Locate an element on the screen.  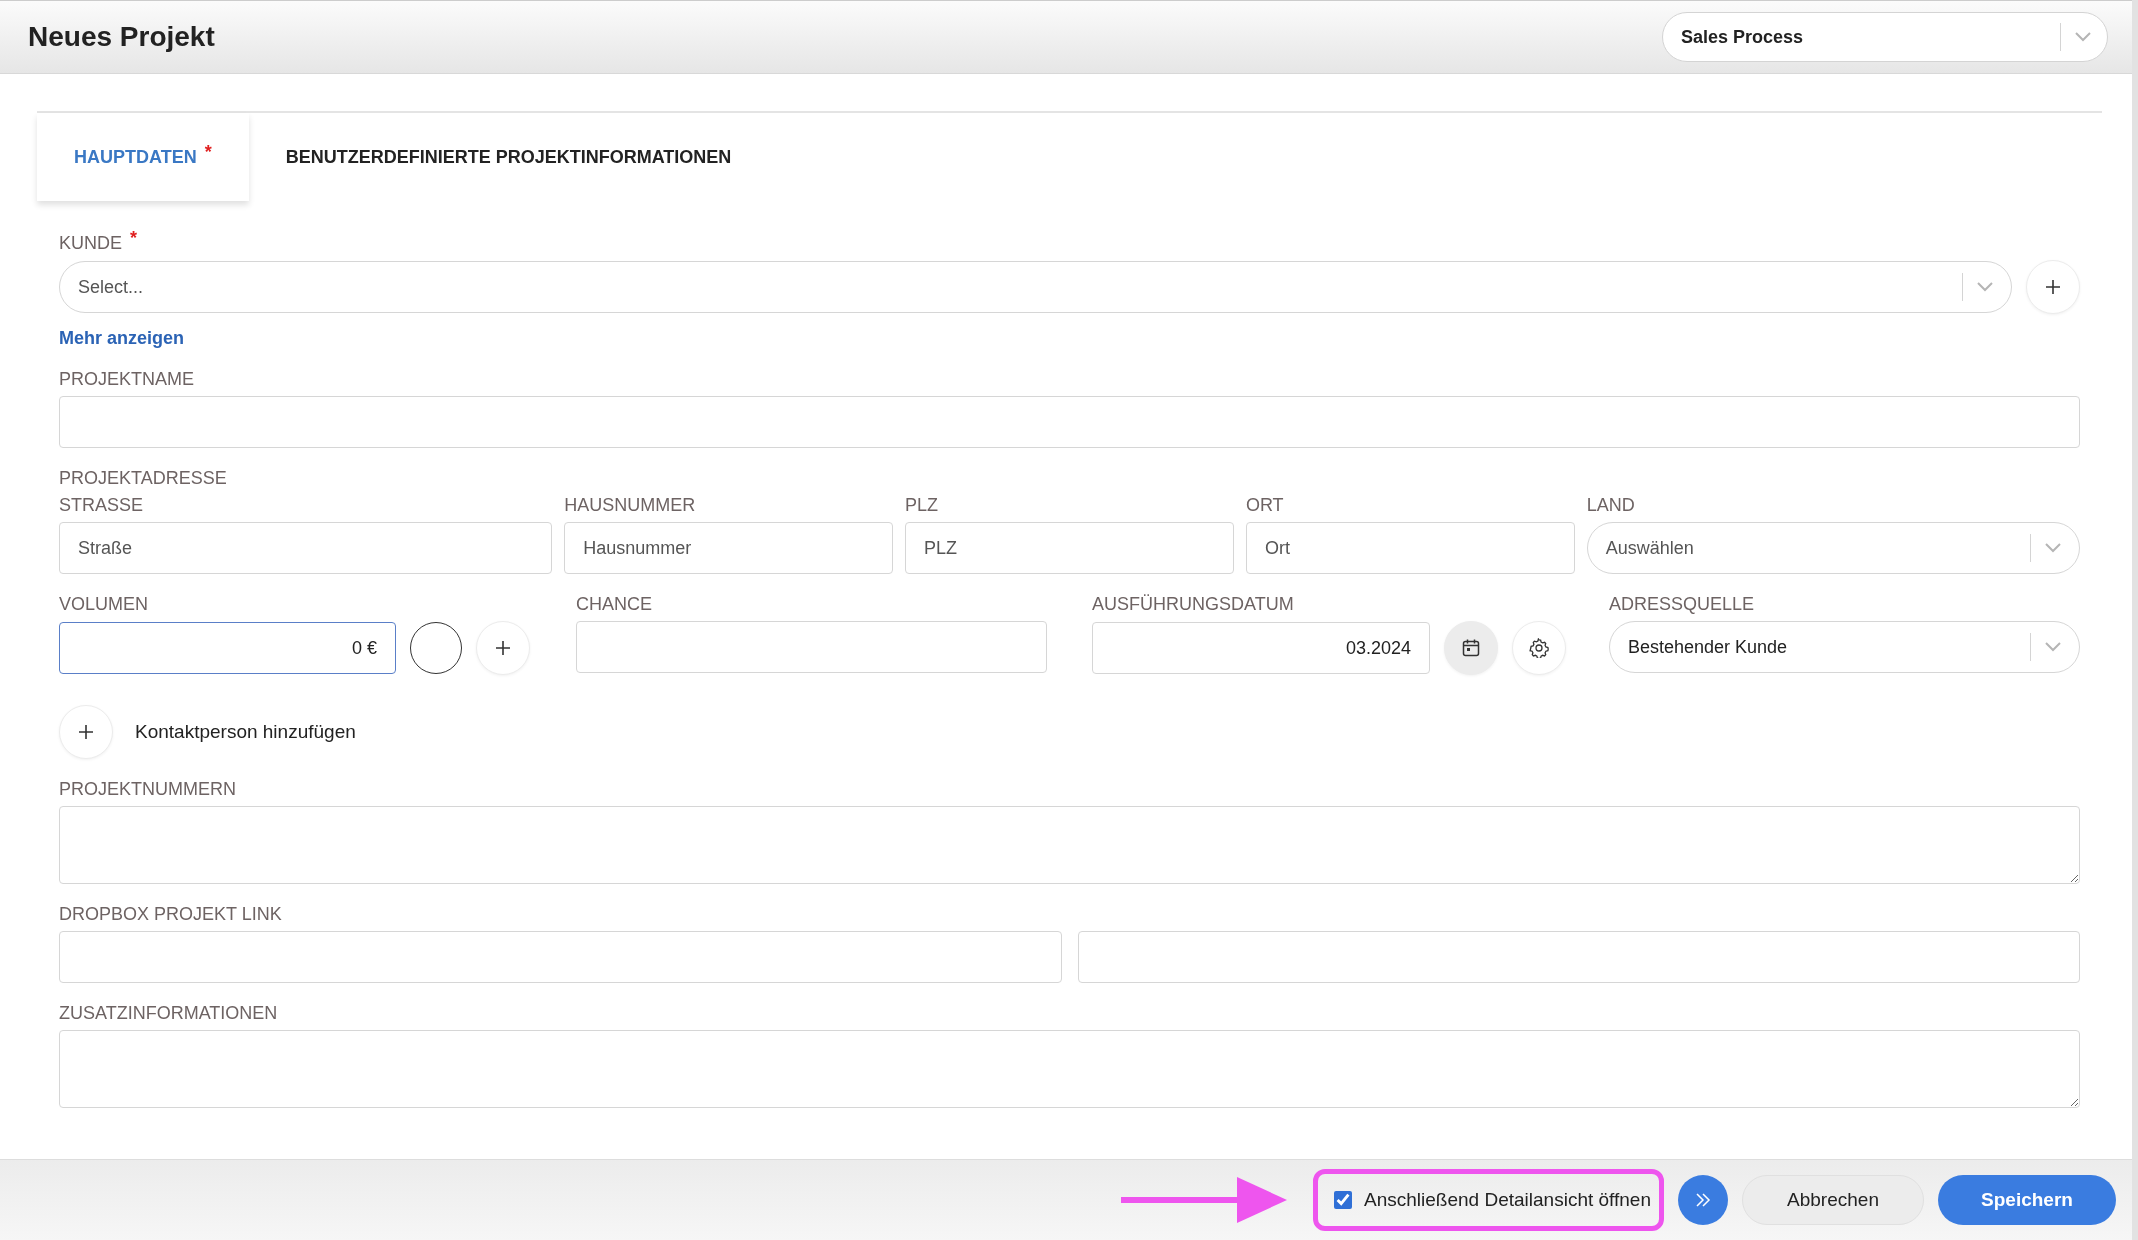
field-label: HAUSNUMMER is located at coordinates (630, 505).